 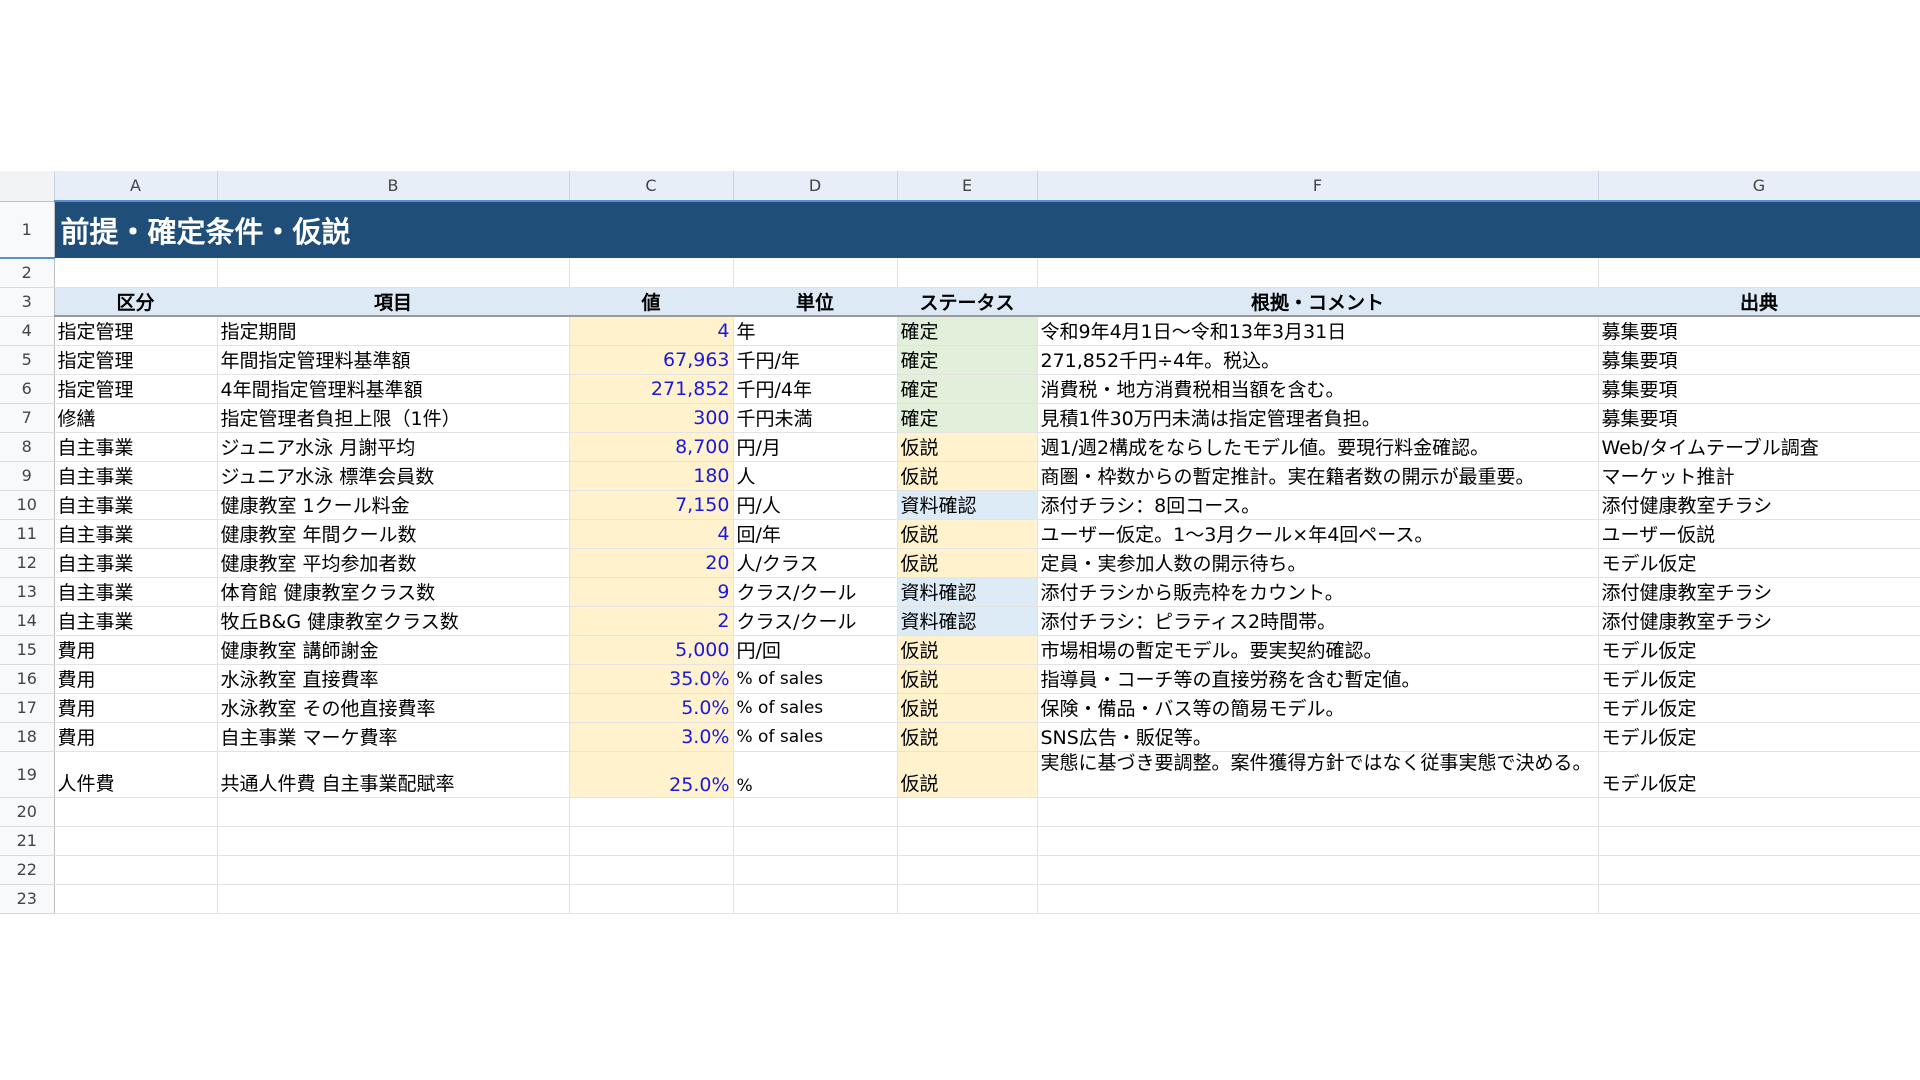 What do you see at coordinates (987, 229) in the screenshot?
I see `sheet-title-cell: 前提・確定条件・仮説` at bounding box center [987, 229].